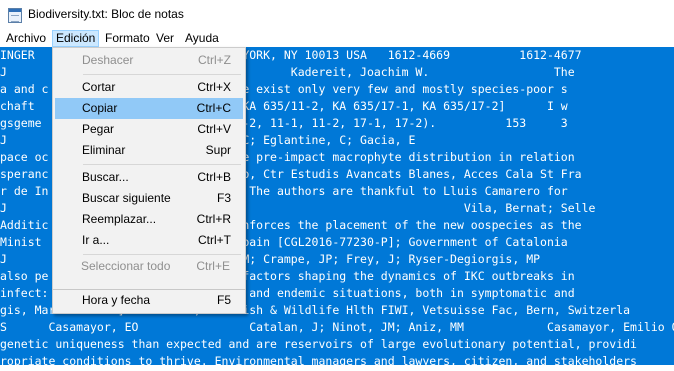 The image size is (674, 371). What do you see at coordinates (149, 177) in the screenshot?
I see `menu-item-buscar: Buscar... Ctrl+B` at bounding box center [149, 177].